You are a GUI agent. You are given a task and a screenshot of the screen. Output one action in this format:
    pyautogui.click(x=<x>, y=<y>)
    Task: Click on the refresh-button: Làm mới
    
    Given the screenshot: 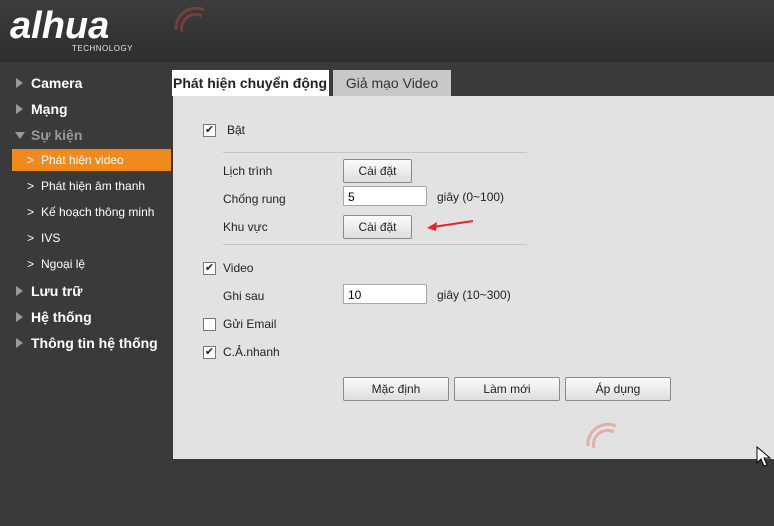 What is the action you would take?
    pyautogui.click(x=507, y=389)
    